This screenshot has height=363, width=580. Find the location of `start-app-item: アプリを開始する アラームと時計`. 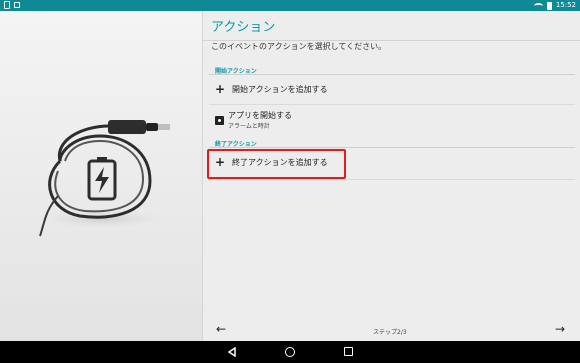

start-app-item: アプリを開始する アラームと時計 is located at coordinates (253, 120).